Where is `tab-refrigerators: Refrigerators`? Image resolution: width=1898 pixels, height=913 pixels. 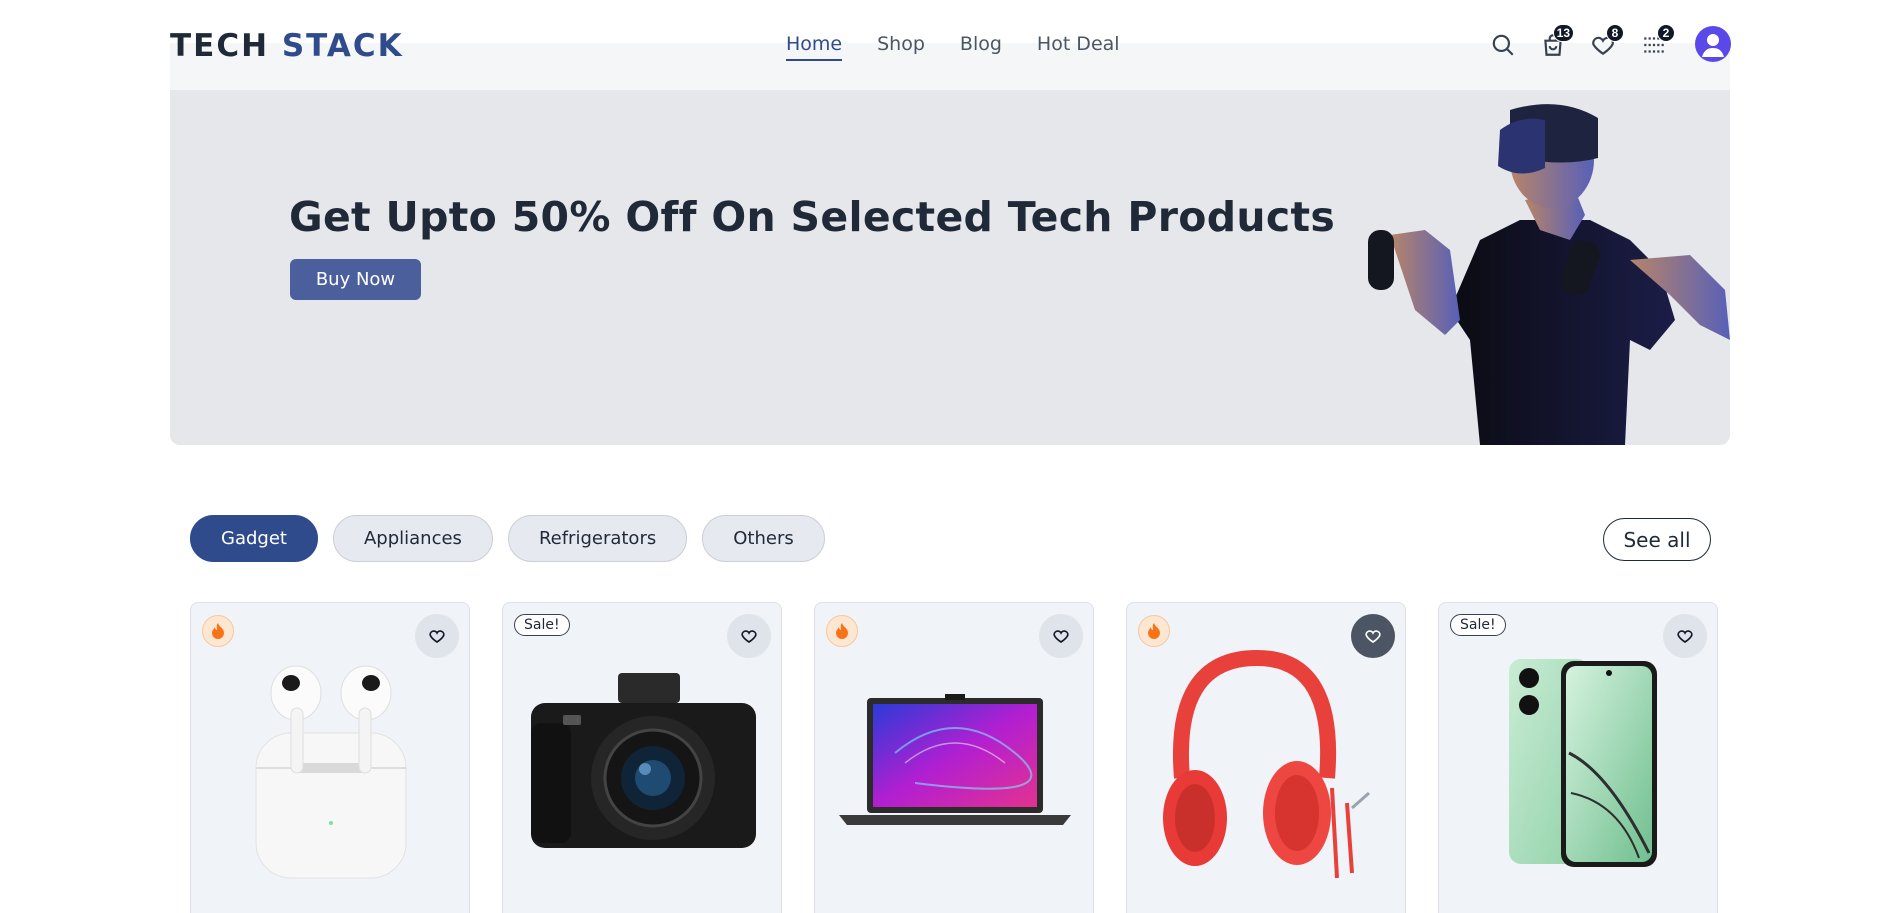
tab-refrigerators: Refrigerators is located at coordinates (597, 538).